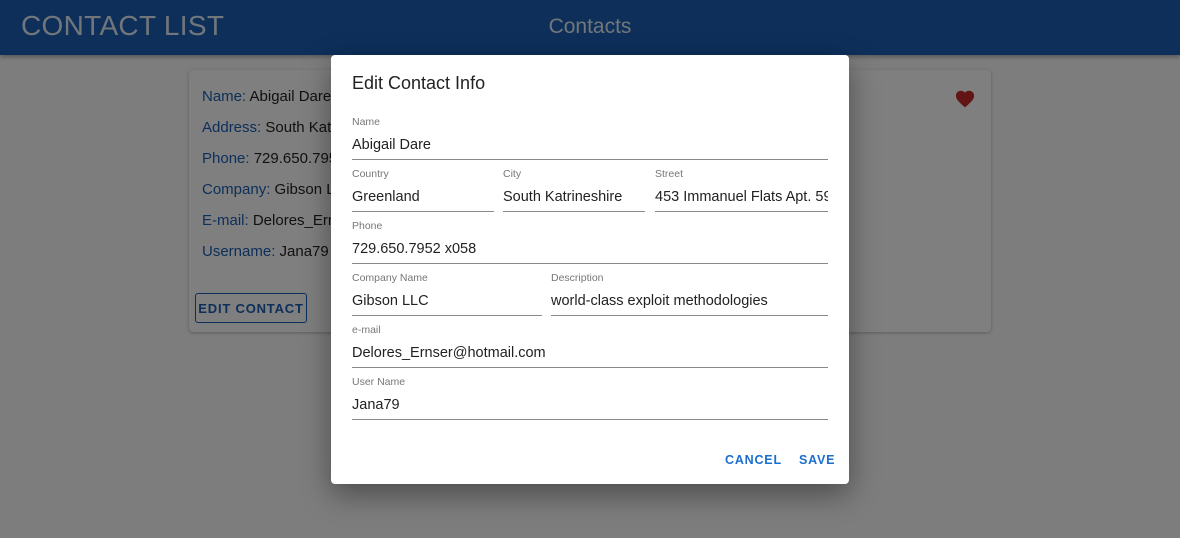  I want to click on city-field: City, so click(574, 190).